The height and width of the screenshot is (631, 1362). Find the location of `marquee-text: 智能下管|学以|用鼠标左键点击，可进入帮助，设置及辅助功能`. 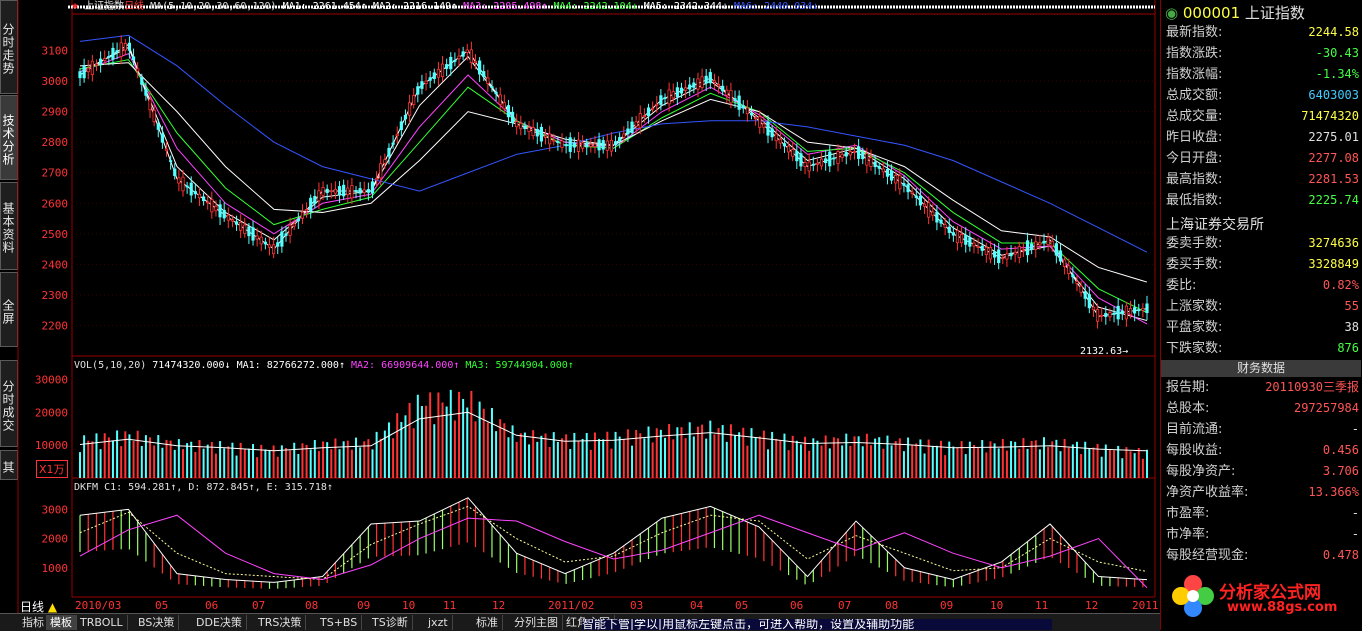

marquee-text: 智能下管|学以|用鼠标左键点击，可进入帮助，设置及辅助功能 is located at coordinates (817, 624).